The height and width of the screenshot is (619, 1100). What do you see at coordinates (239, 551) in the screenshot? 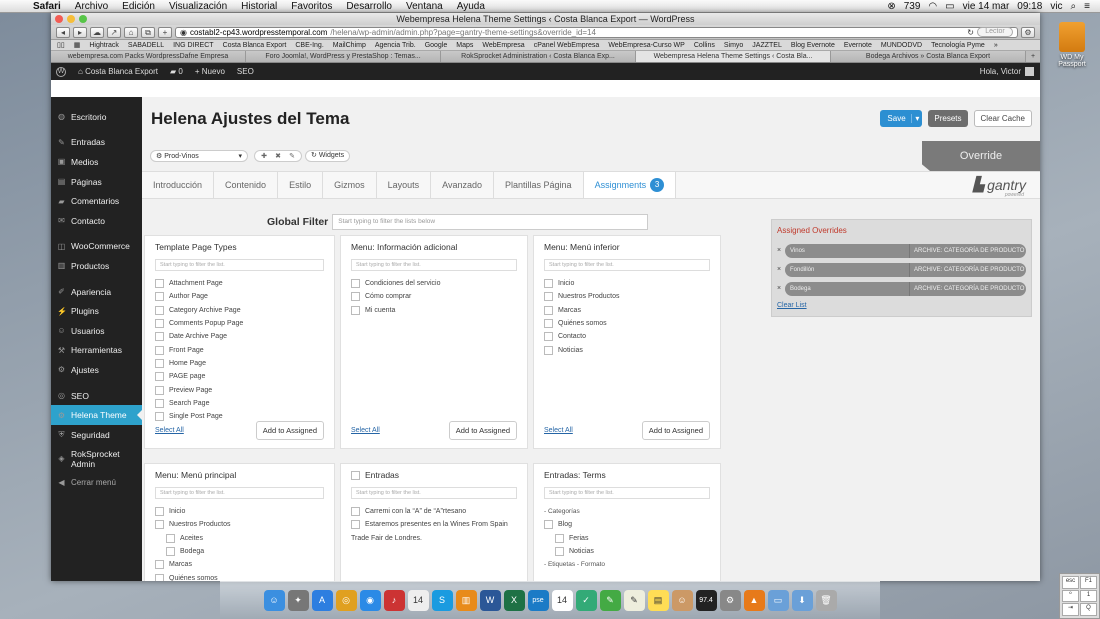
I see `list-item: Bodega` at bounding box center [239, 551].